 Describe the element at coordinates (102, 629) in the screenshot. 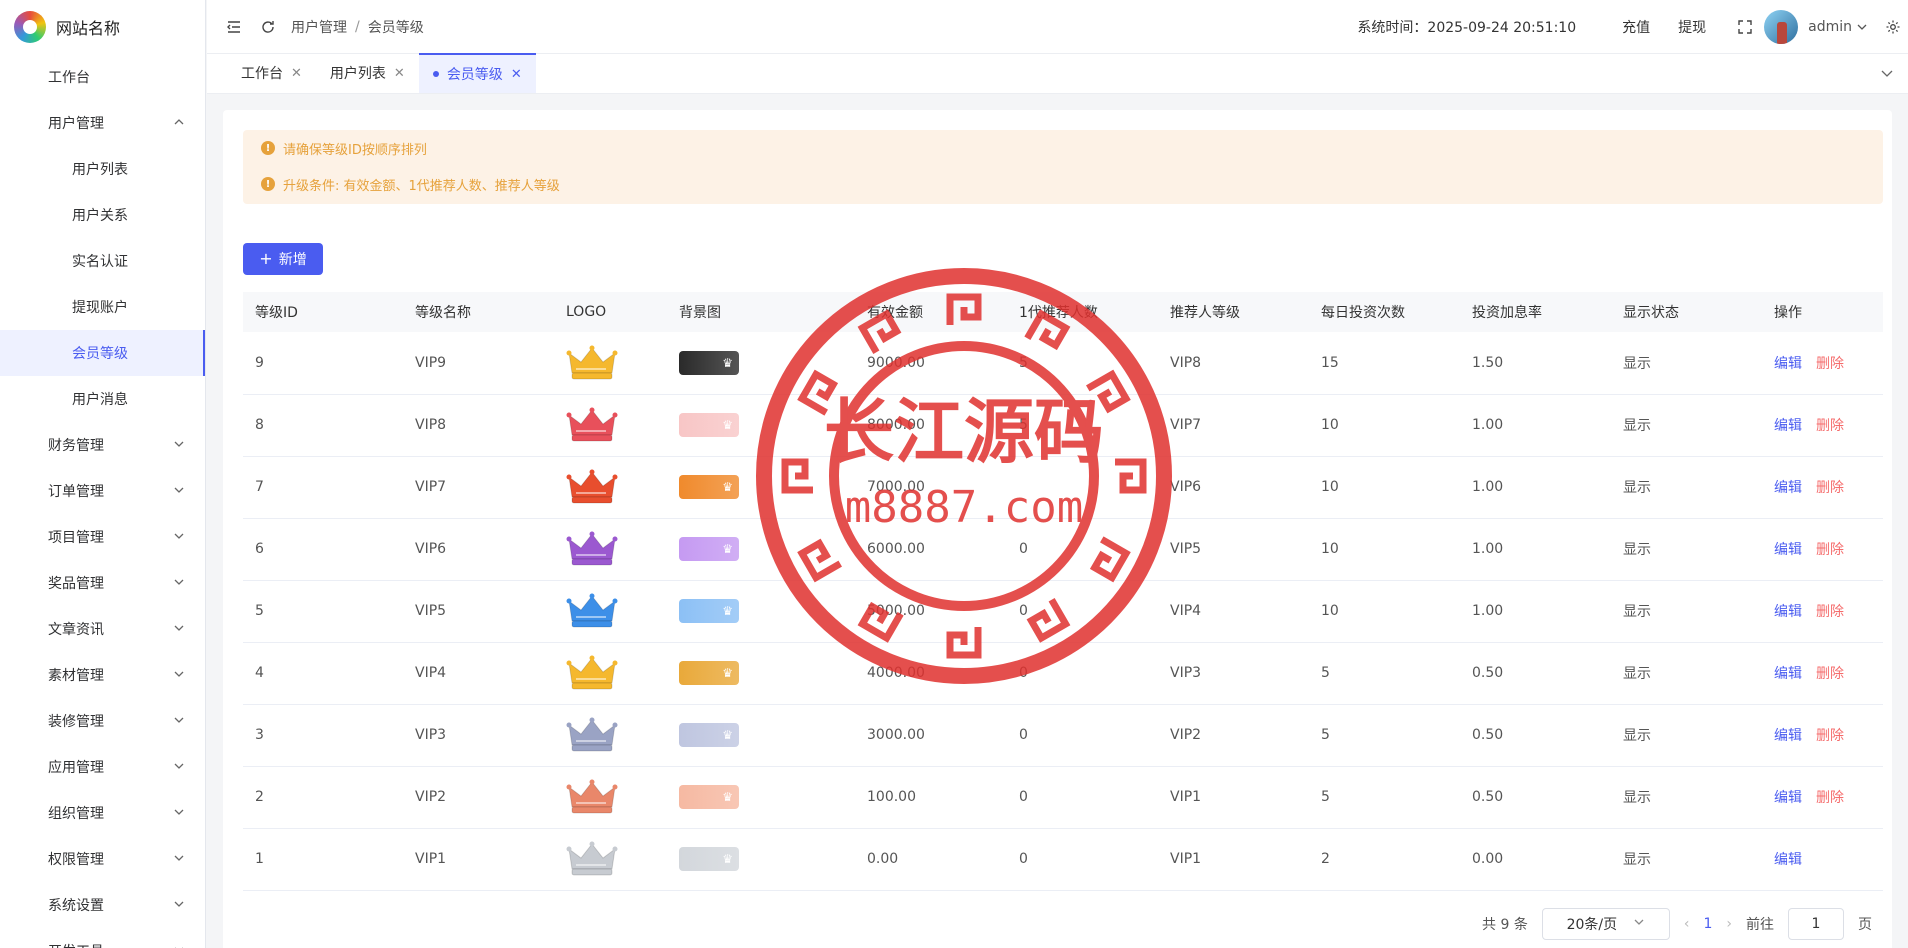

I see `sidebar-item: article-icon 文章资讯` at that location.